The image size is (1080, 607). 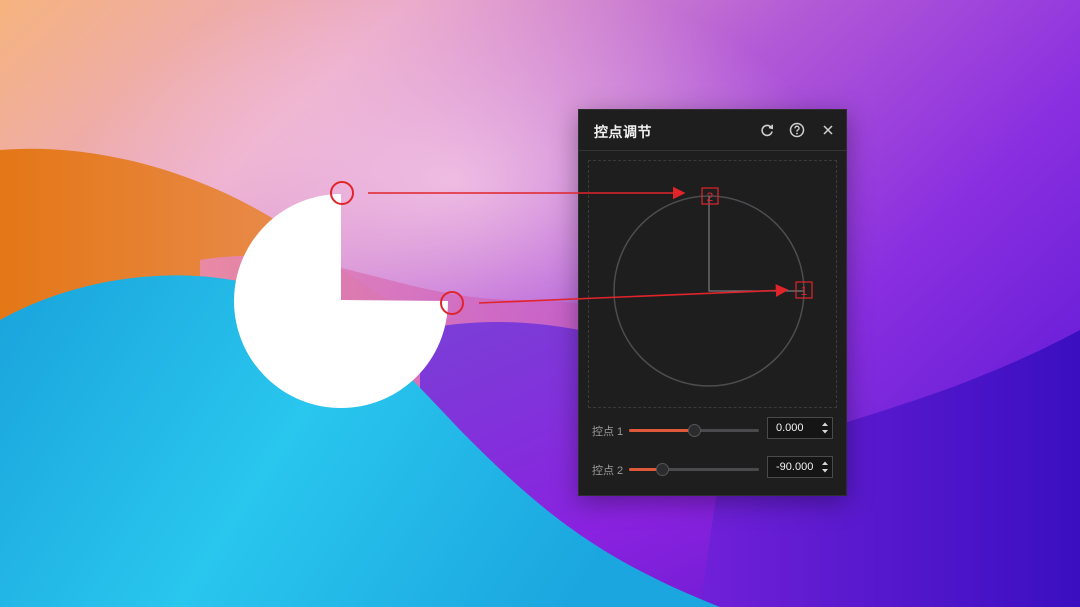 What do you see at coordinates (797, 130) in the screenshot?
I see `help-icon` at bounding box center [797, 130].